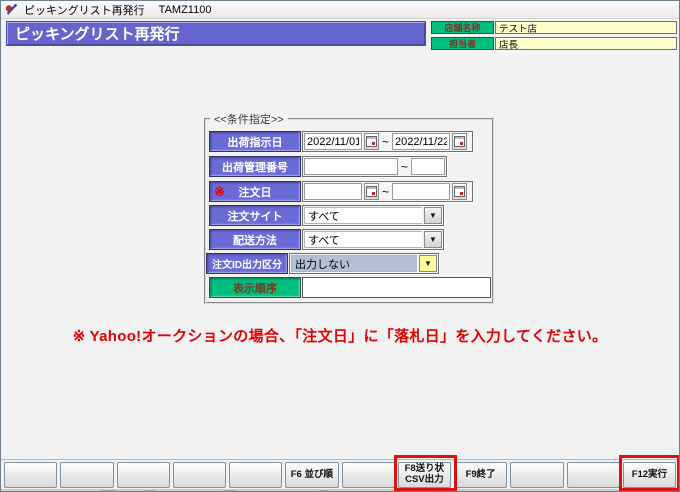 This screenshot has width=680, height=492. Describe the element at coordinates (351, 166) in the screenshot. I see `ship-number-from-input` at that location.